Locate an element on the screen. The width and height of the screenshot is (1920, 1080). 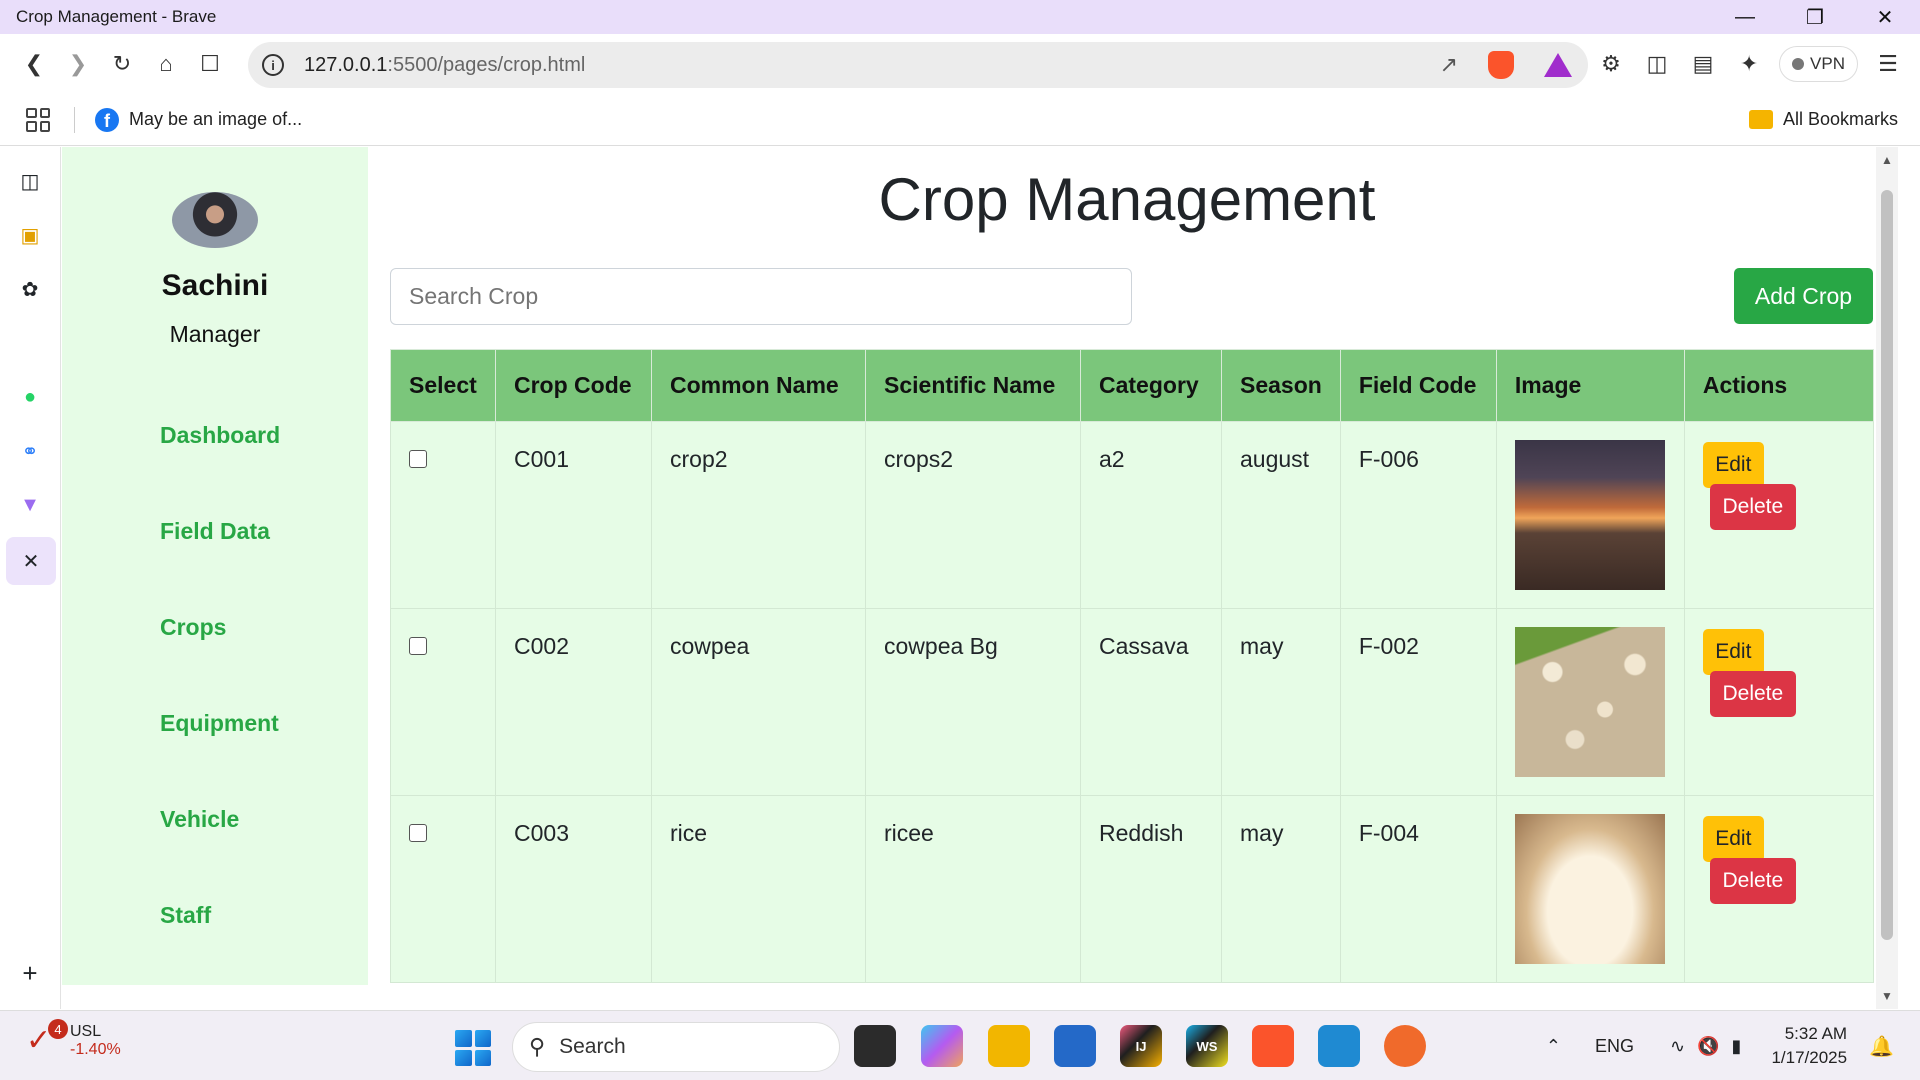
leo-ai-icon: ✦ is located at coordinates (1749, 64).